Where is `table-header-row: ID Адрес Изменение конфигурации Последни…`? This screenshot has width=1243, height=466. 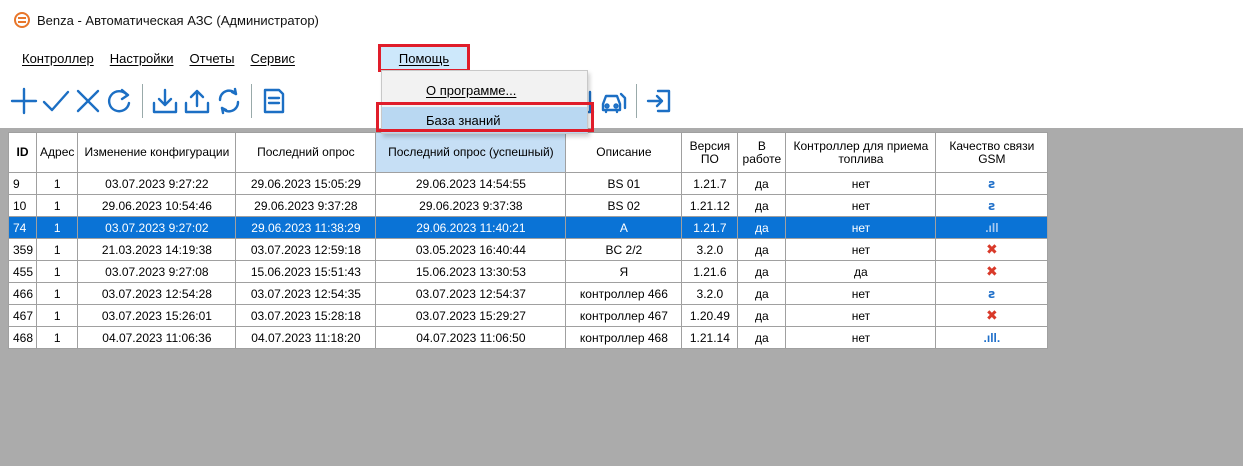
table-header-row: ID Адрес Изменение конфигурации Последни… is located at coordinates (528, 152).